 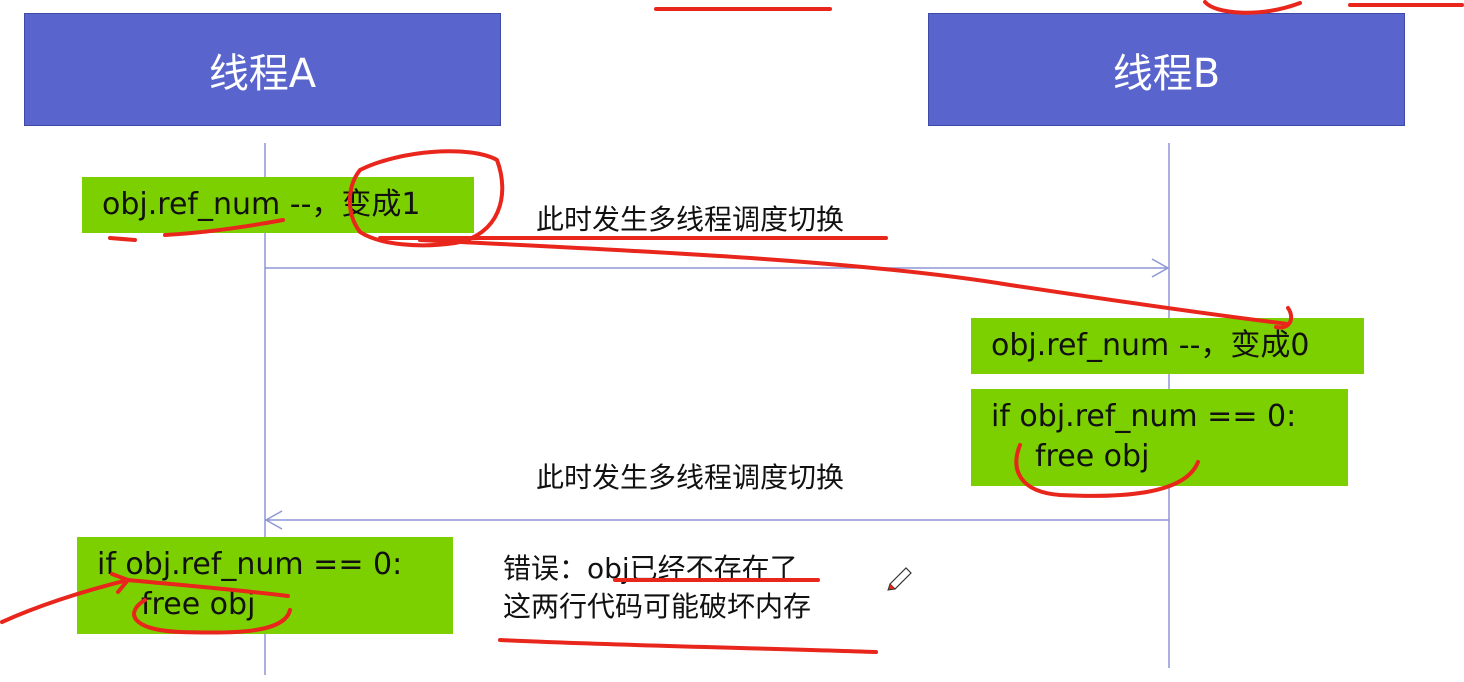 I want to click on step-a-free-check: if obj.ref_num == 0: free obj, so click(x=265, y=585).